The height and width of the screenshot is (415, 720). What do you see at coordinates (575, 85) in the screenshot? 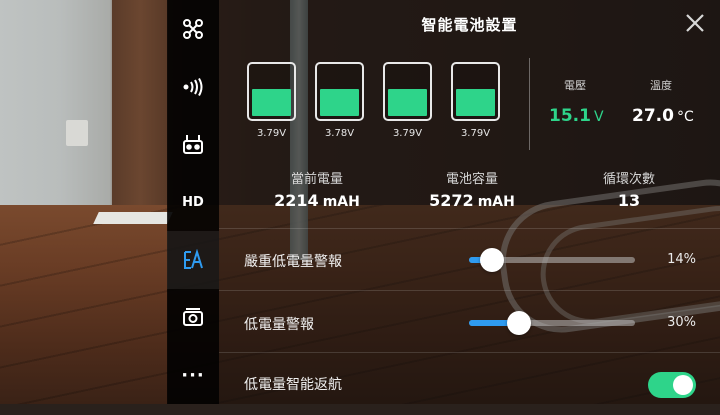
I see `voltage-label: 電壓` at bounding box center [575, 85].